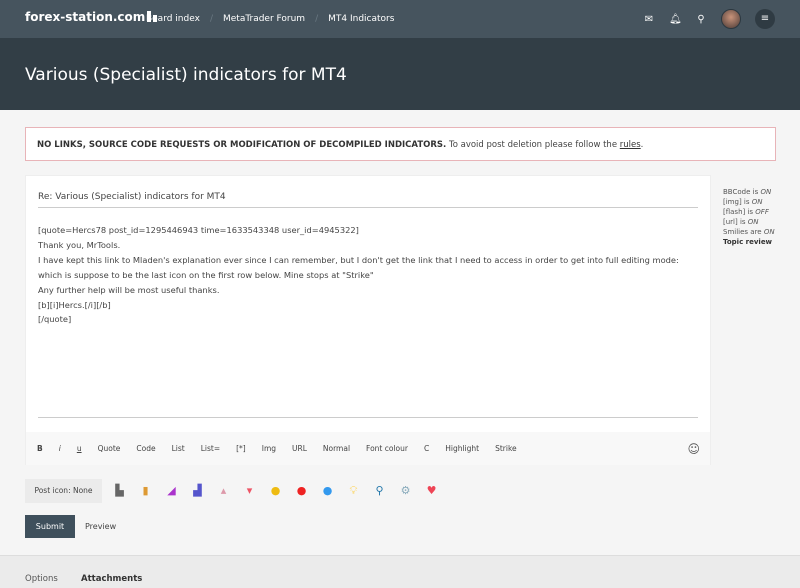 This screenshot has width=800, height=588. What do you see at coordinates (506, 448) in the screenshot?
I see `strike-button: Strike` at bounding box center [506, 448].